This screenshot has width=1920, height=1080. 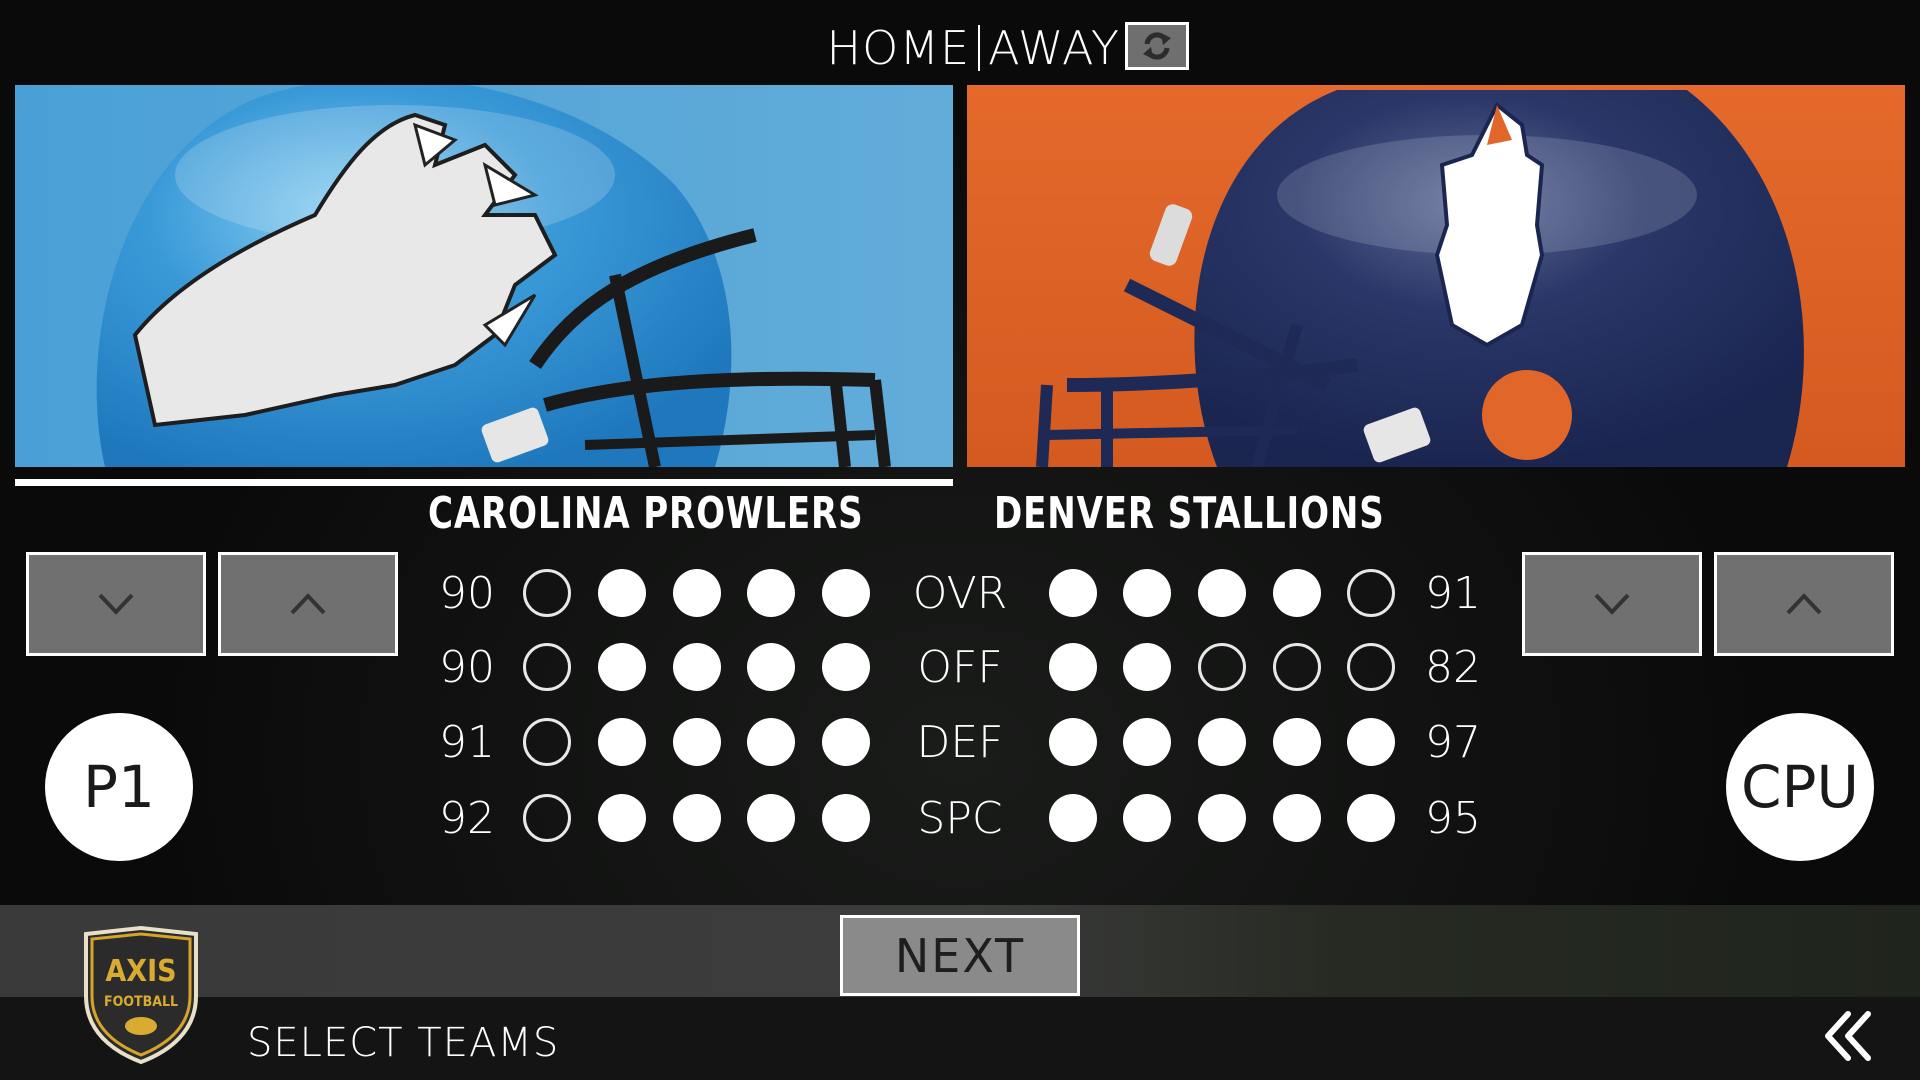 What do you see at coordinates (1453, 742) in the screenshot?
I see `away-rating-value: 97` at bounding box center [1453, 742].